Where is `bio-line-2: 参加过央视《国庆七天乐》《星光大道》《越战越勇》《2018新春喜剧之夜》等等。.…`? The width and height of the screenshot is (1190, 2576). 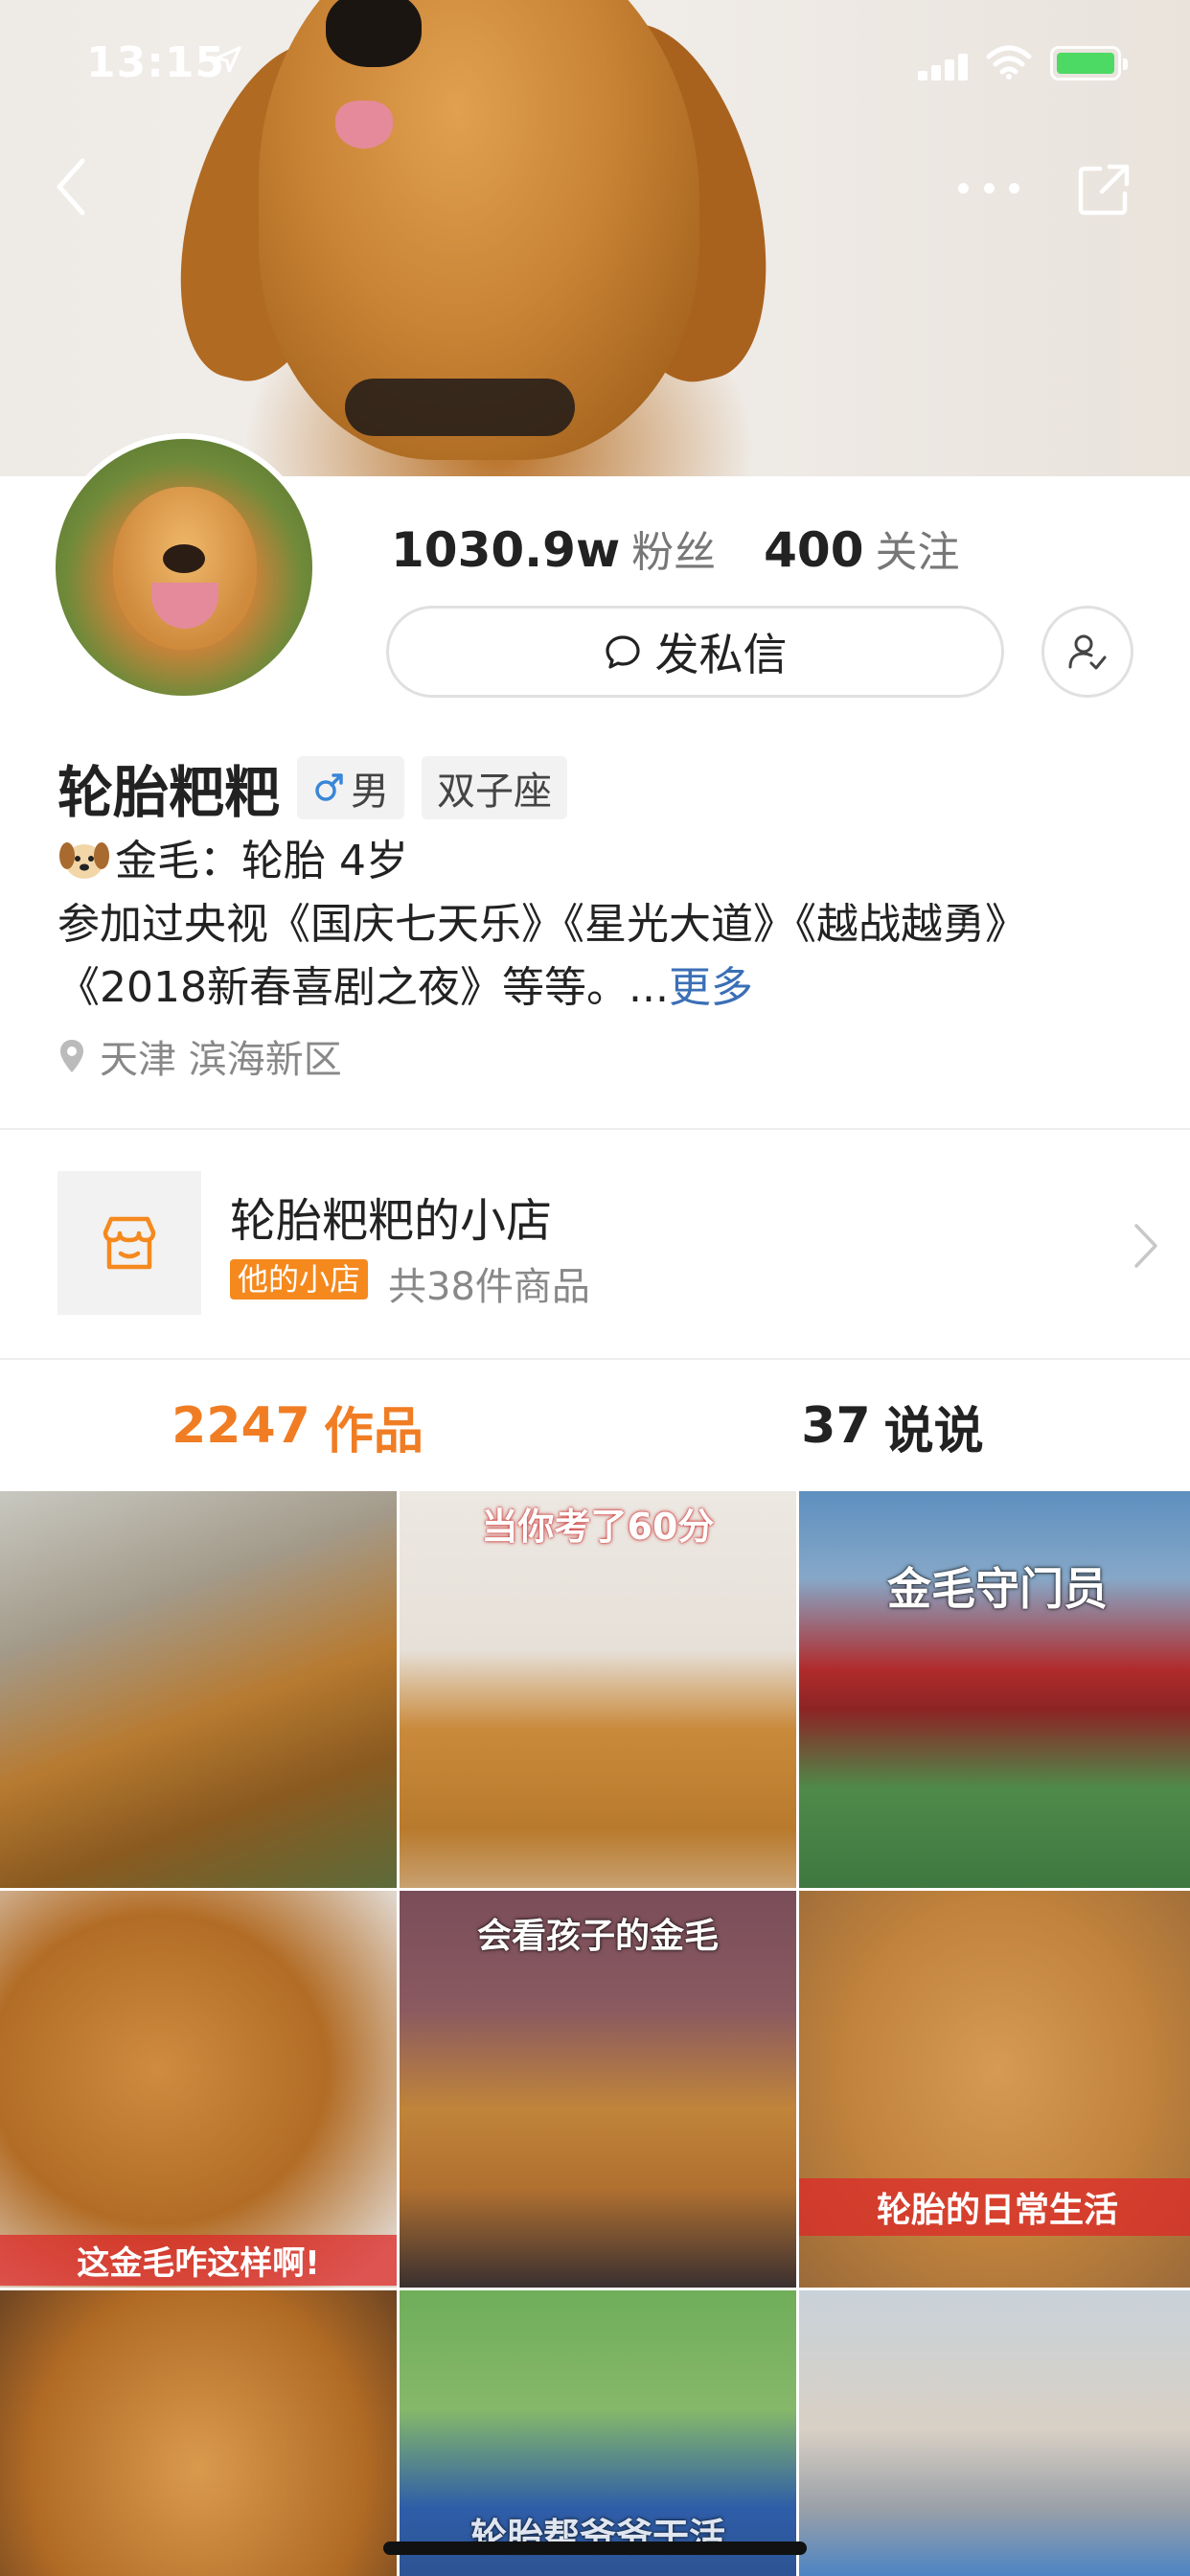 bio-line-2: 参加过央视《国庆七天乐》《星光大道》《越战越勇》《2018新春喜剧之夜》等等。.… is located at coordinates (542, 956).